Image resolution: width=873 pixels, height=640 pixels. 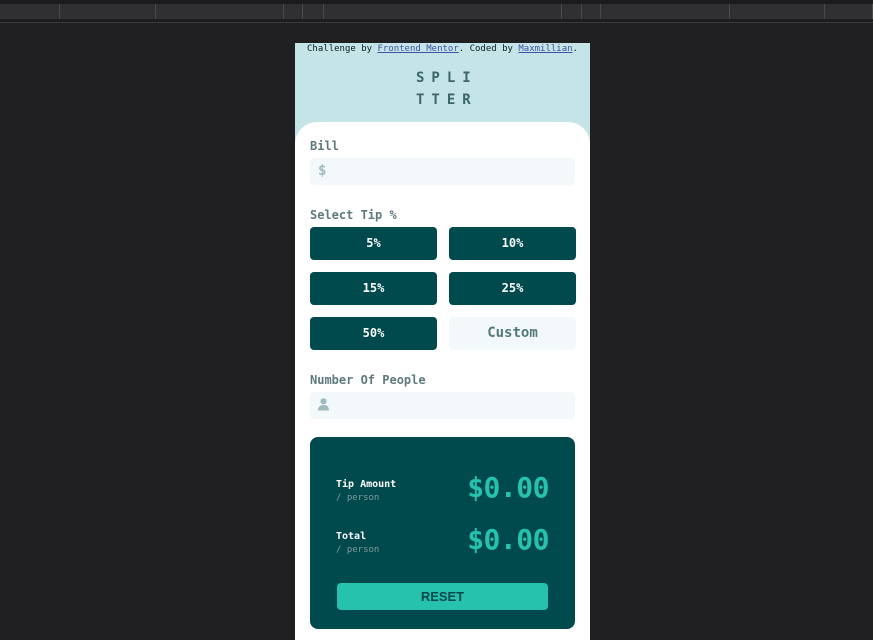 I want to click on tip-button-5: 5%, so click(x=373, y=243).